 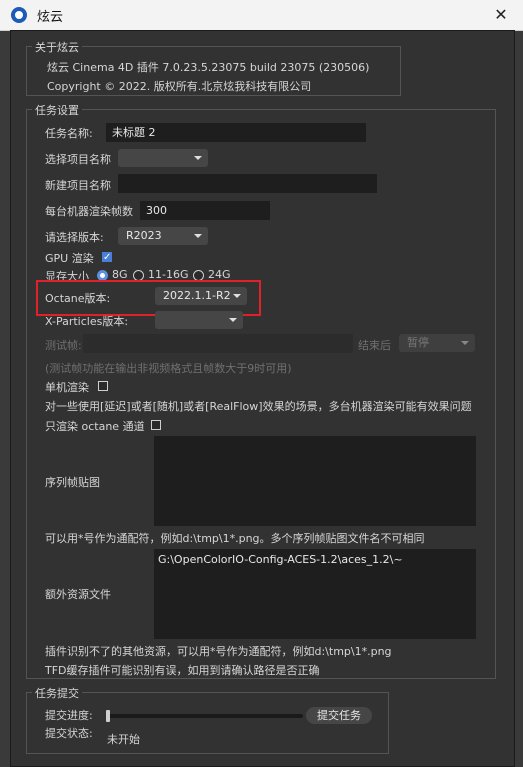 I want to click on single-machine-label: 单机渲染, so click(x=67, y=387).